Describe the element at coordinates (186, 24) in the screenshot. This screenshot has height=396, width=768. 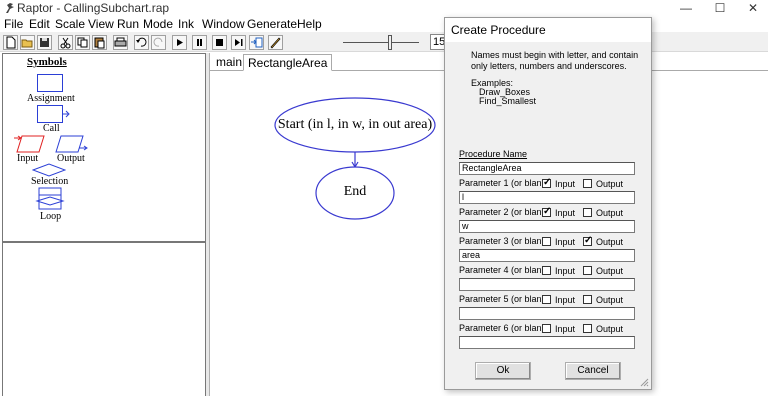
I see `menu-ink: Ink` at that location.